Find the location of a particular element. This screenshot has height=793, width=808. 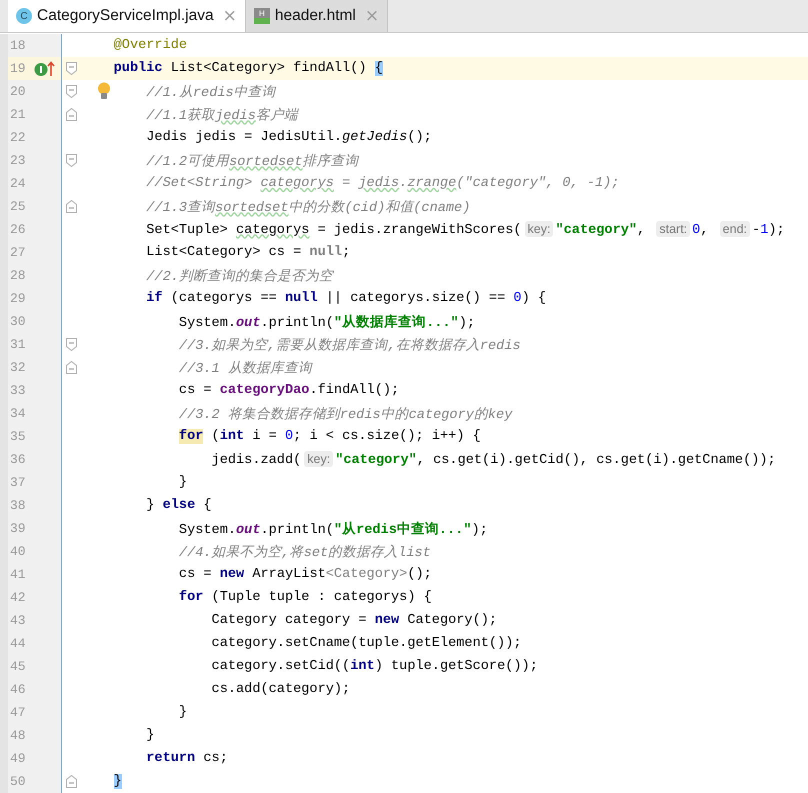

line-number: 38 is located at coordinates (18, 505).